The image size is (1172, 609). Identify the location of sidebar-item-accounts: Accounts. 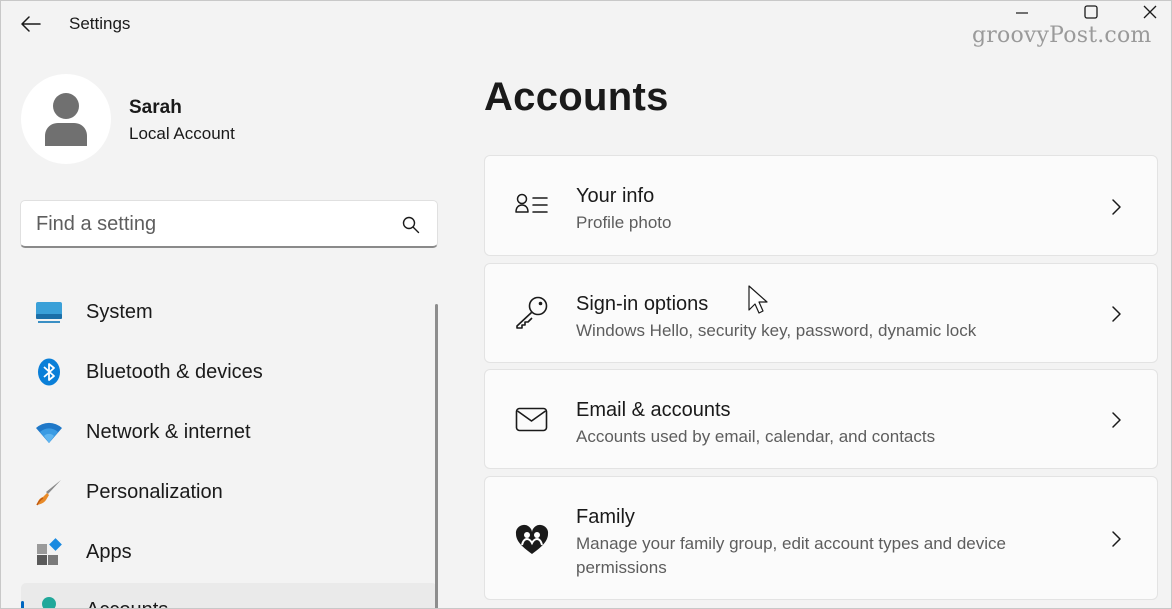
(229, 595).